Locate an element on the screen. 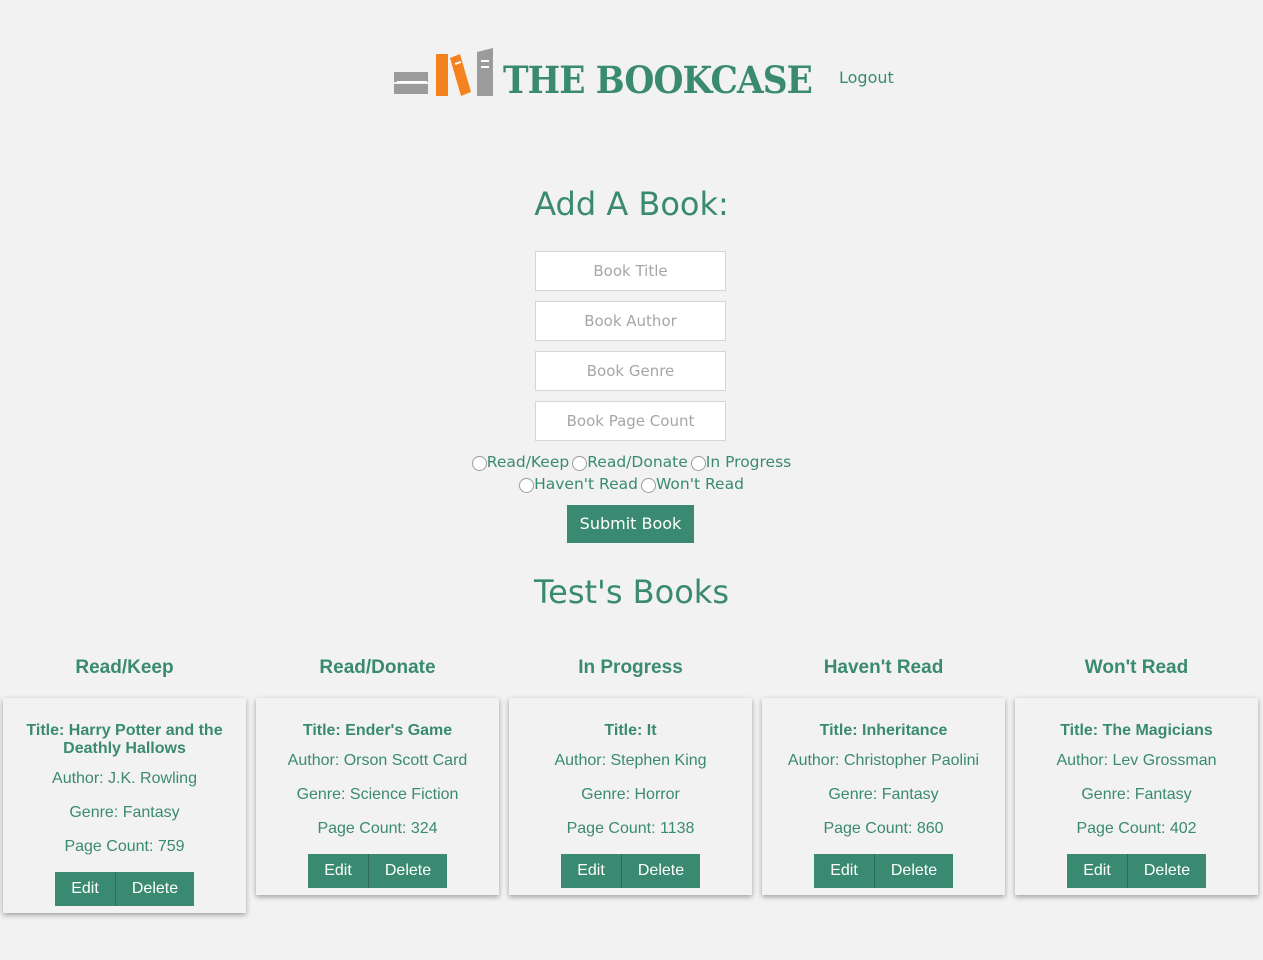 This screenshot has width=1263, height=960. book-genre-input is located at coordinates (630, 371).